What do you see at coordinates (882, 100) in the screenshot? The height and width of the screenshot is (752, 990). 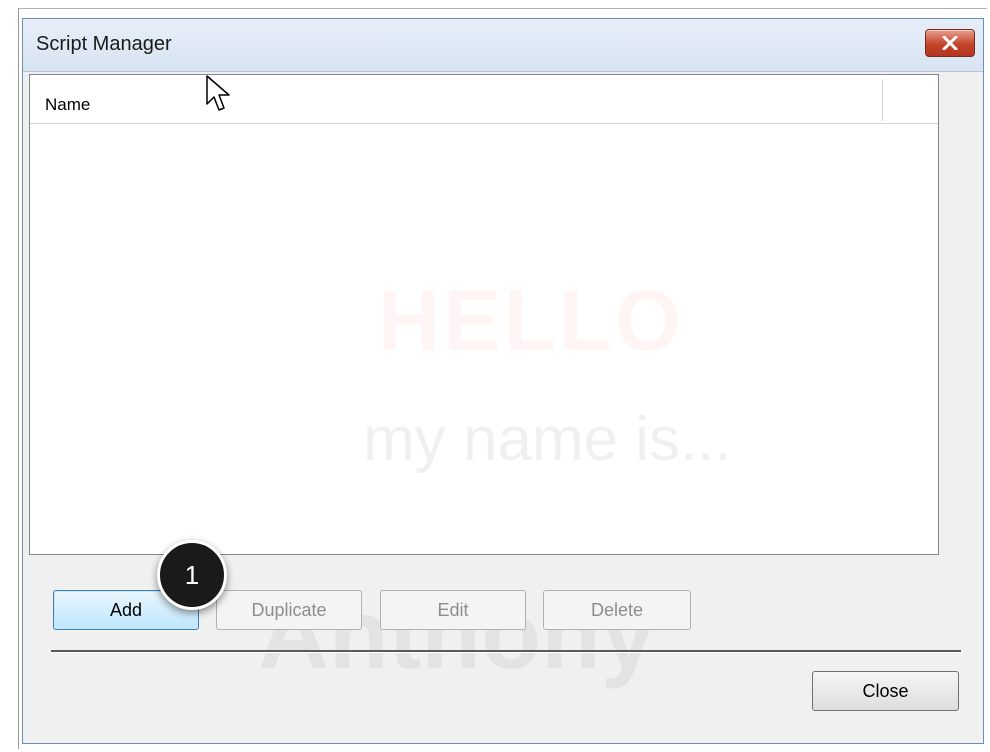 I see `column-separator` at bounding box center [882, 100].